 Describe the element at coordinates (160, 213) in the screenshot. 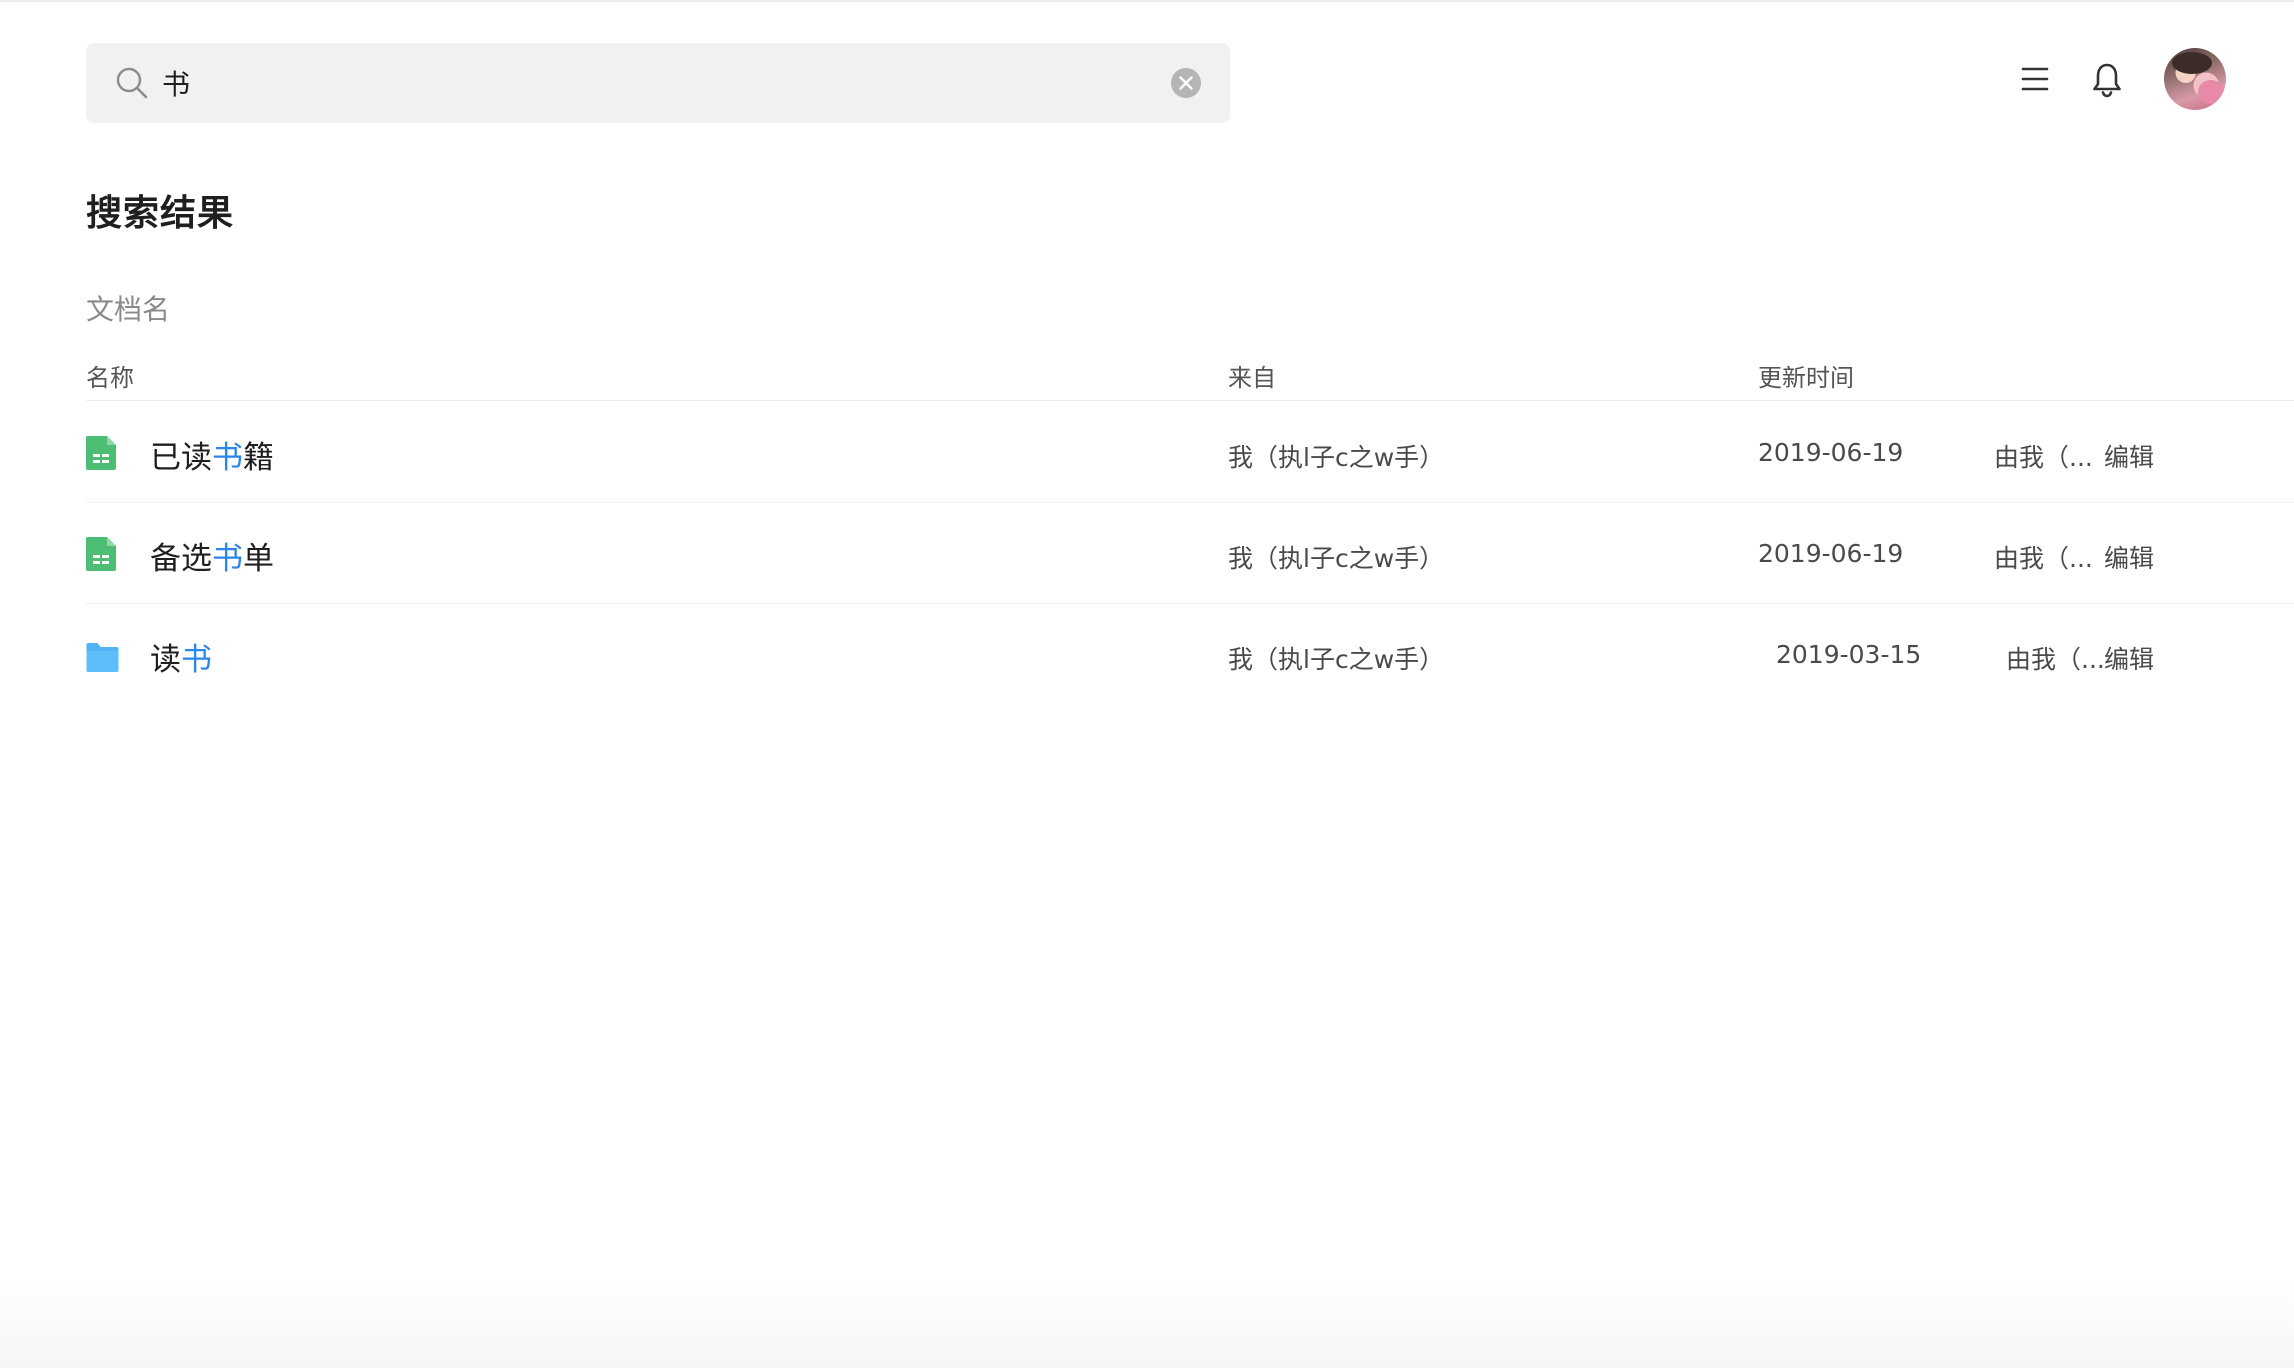

I see `page-title: 搜索结果` at that location.